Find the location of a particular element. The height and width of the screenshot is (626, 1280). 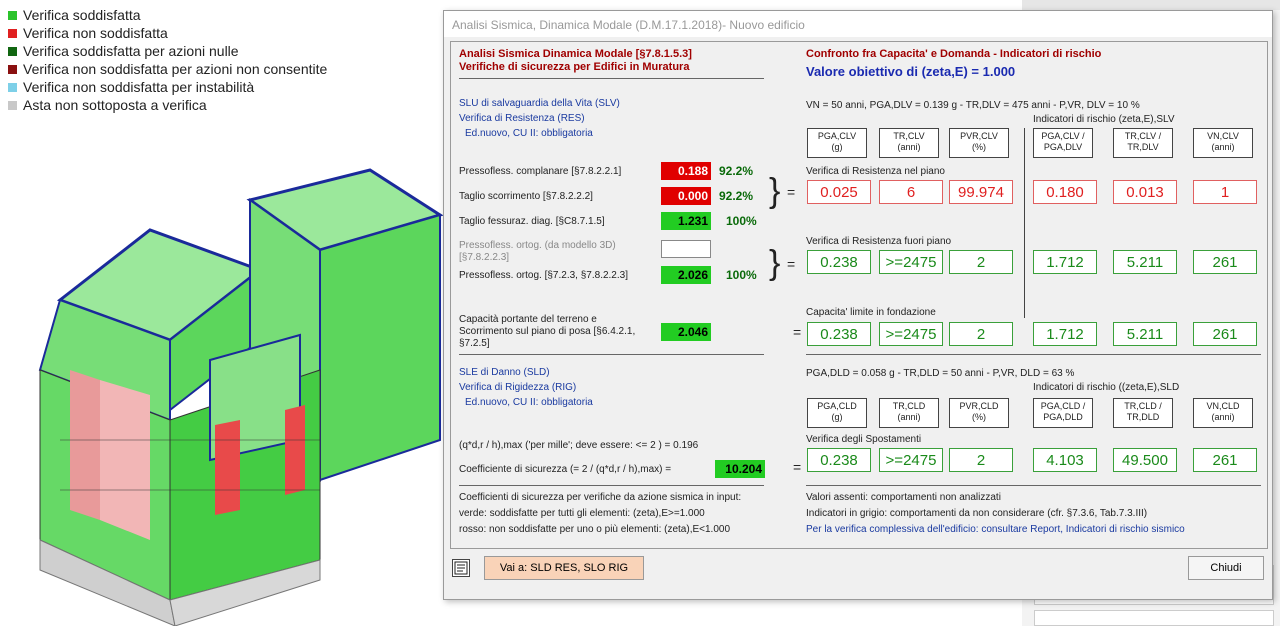

indicator-cell: 0.180 is located at coordinates (1065, 192).